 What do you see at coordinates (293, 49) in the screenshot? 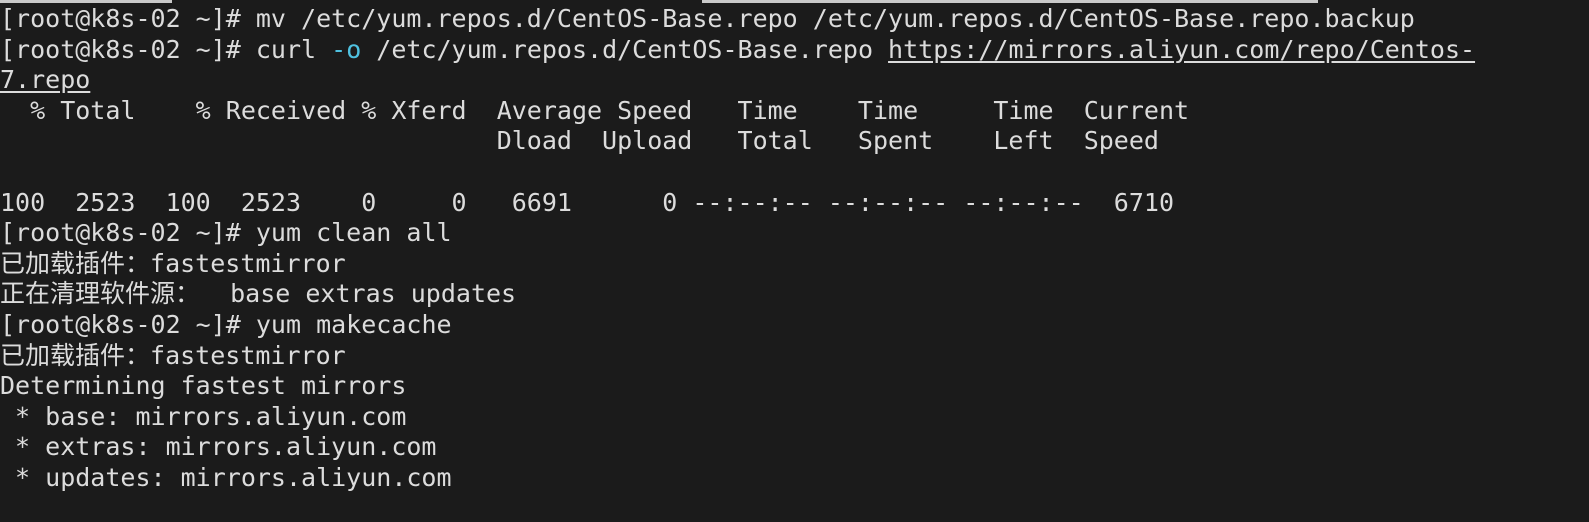
I see `command-text-curl: curl` at bounding box center [293, 49].